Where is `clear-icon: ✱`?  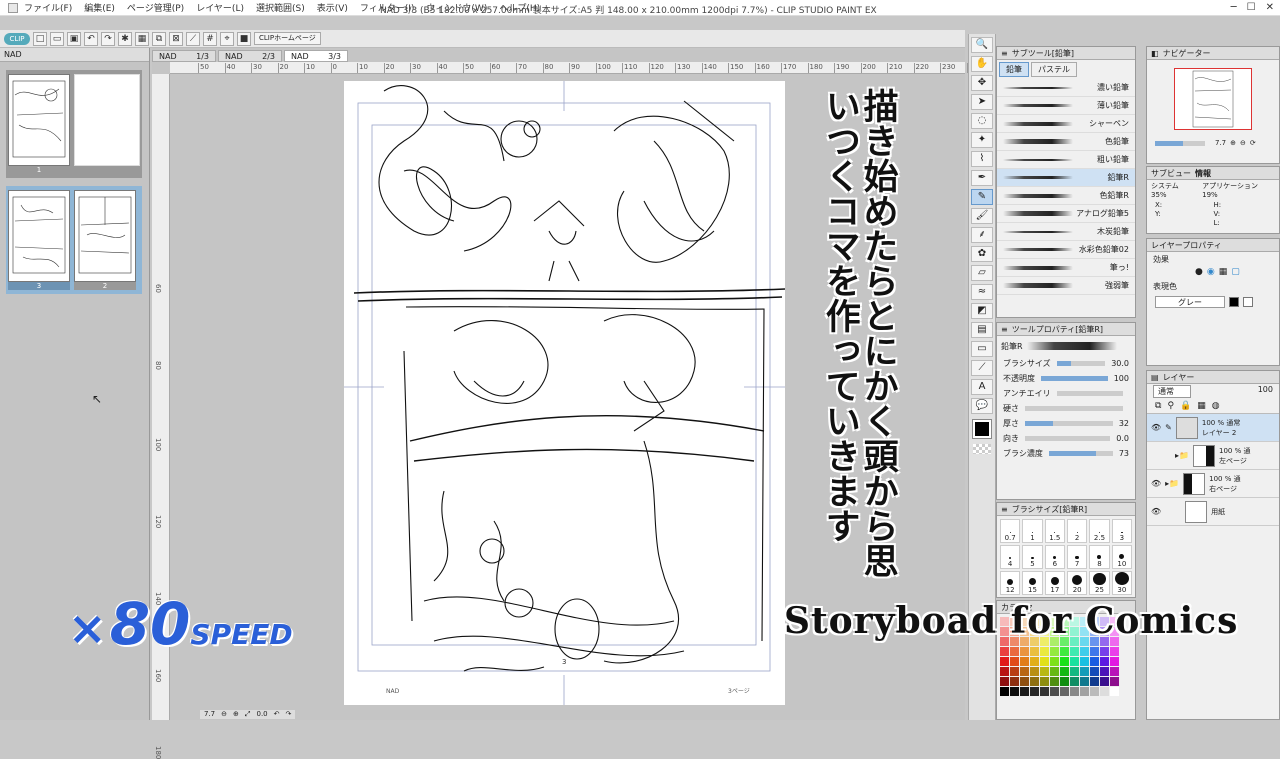 clear-icon: ✱ is located at coordinates (125, 38).